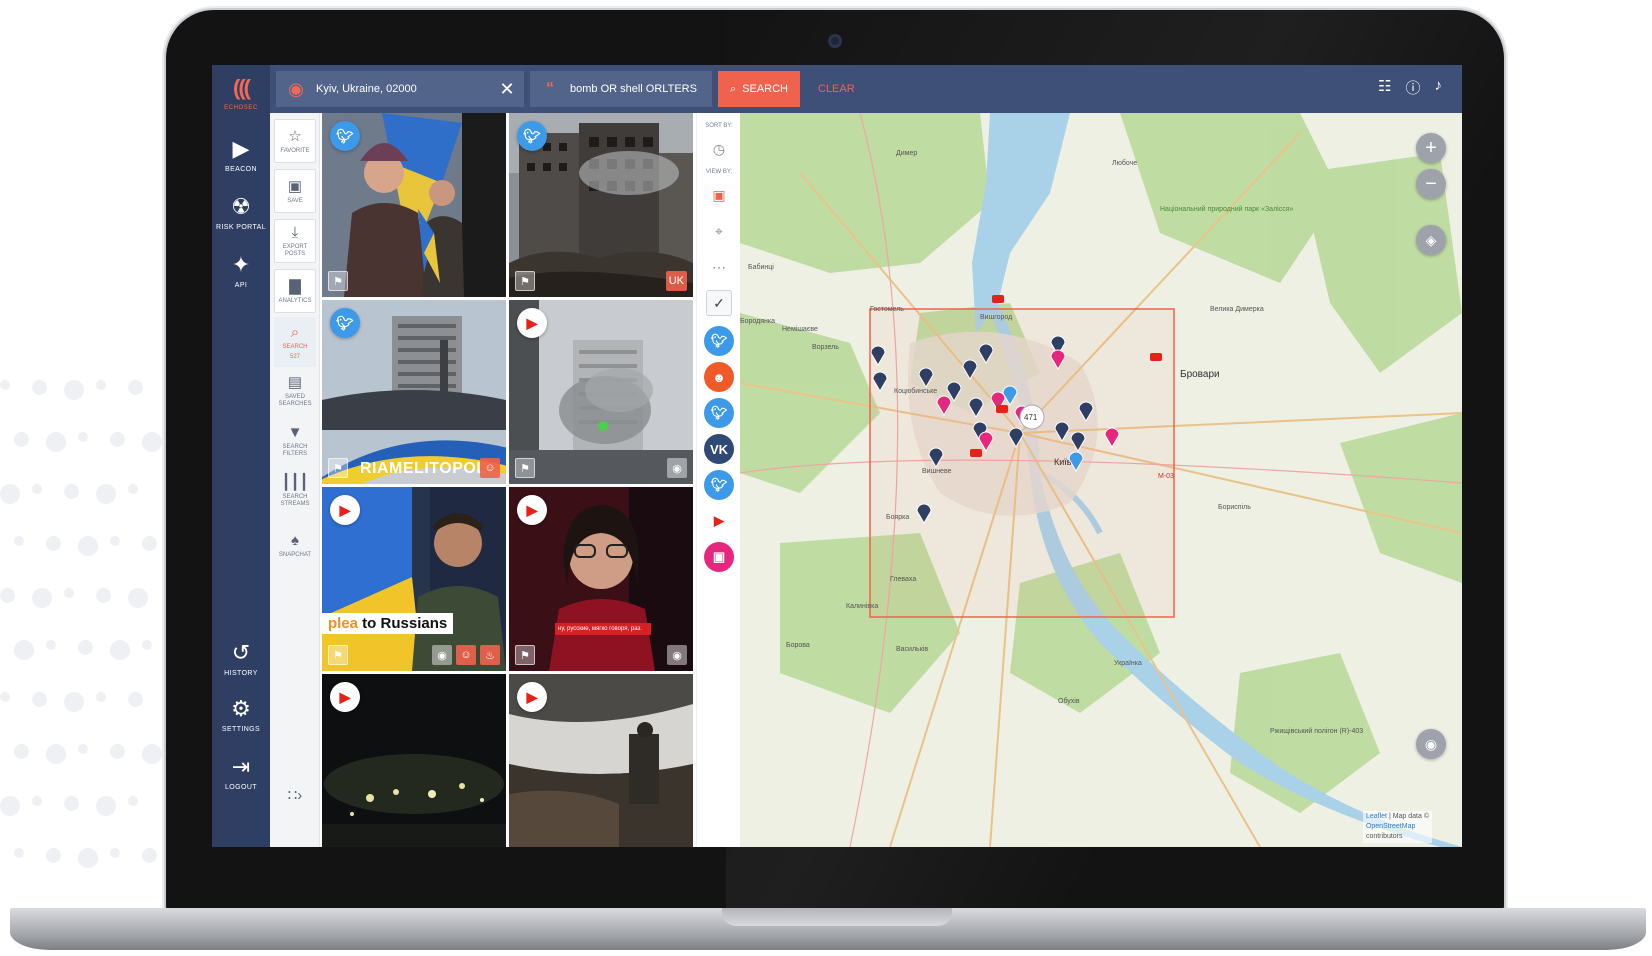 This screenshot has width=1652, height=956. Describe the element at coordinates (414, 392) in the screenshot. I see `post-card: 🐦︎ ⚑ RIAMELITOPOL ☺` at that location.